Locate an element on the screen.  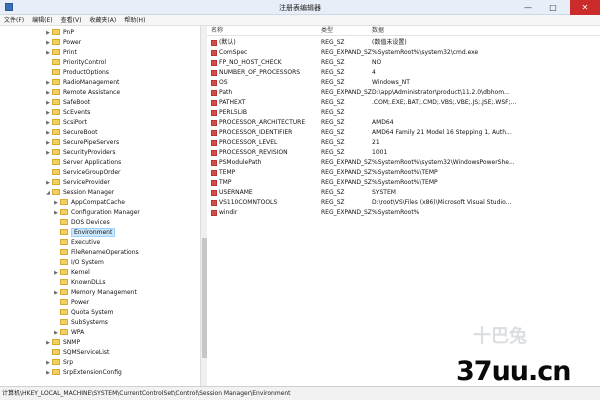
tree-item: ▶ ScEvents is located at coordinates (67, 113).